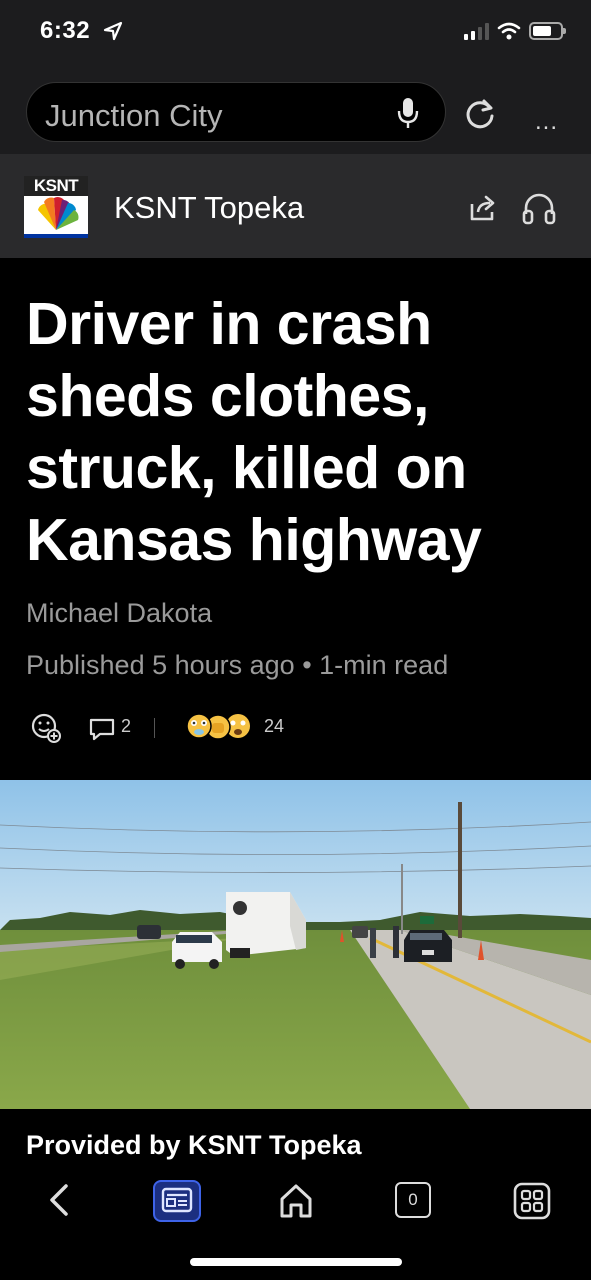 Image resolution: width=591 pixels, height=1280 pixels. What do you see at coordinates (539, 208) in the screenshot?
I see `headphones-icon` at bounding box center [539, 208].